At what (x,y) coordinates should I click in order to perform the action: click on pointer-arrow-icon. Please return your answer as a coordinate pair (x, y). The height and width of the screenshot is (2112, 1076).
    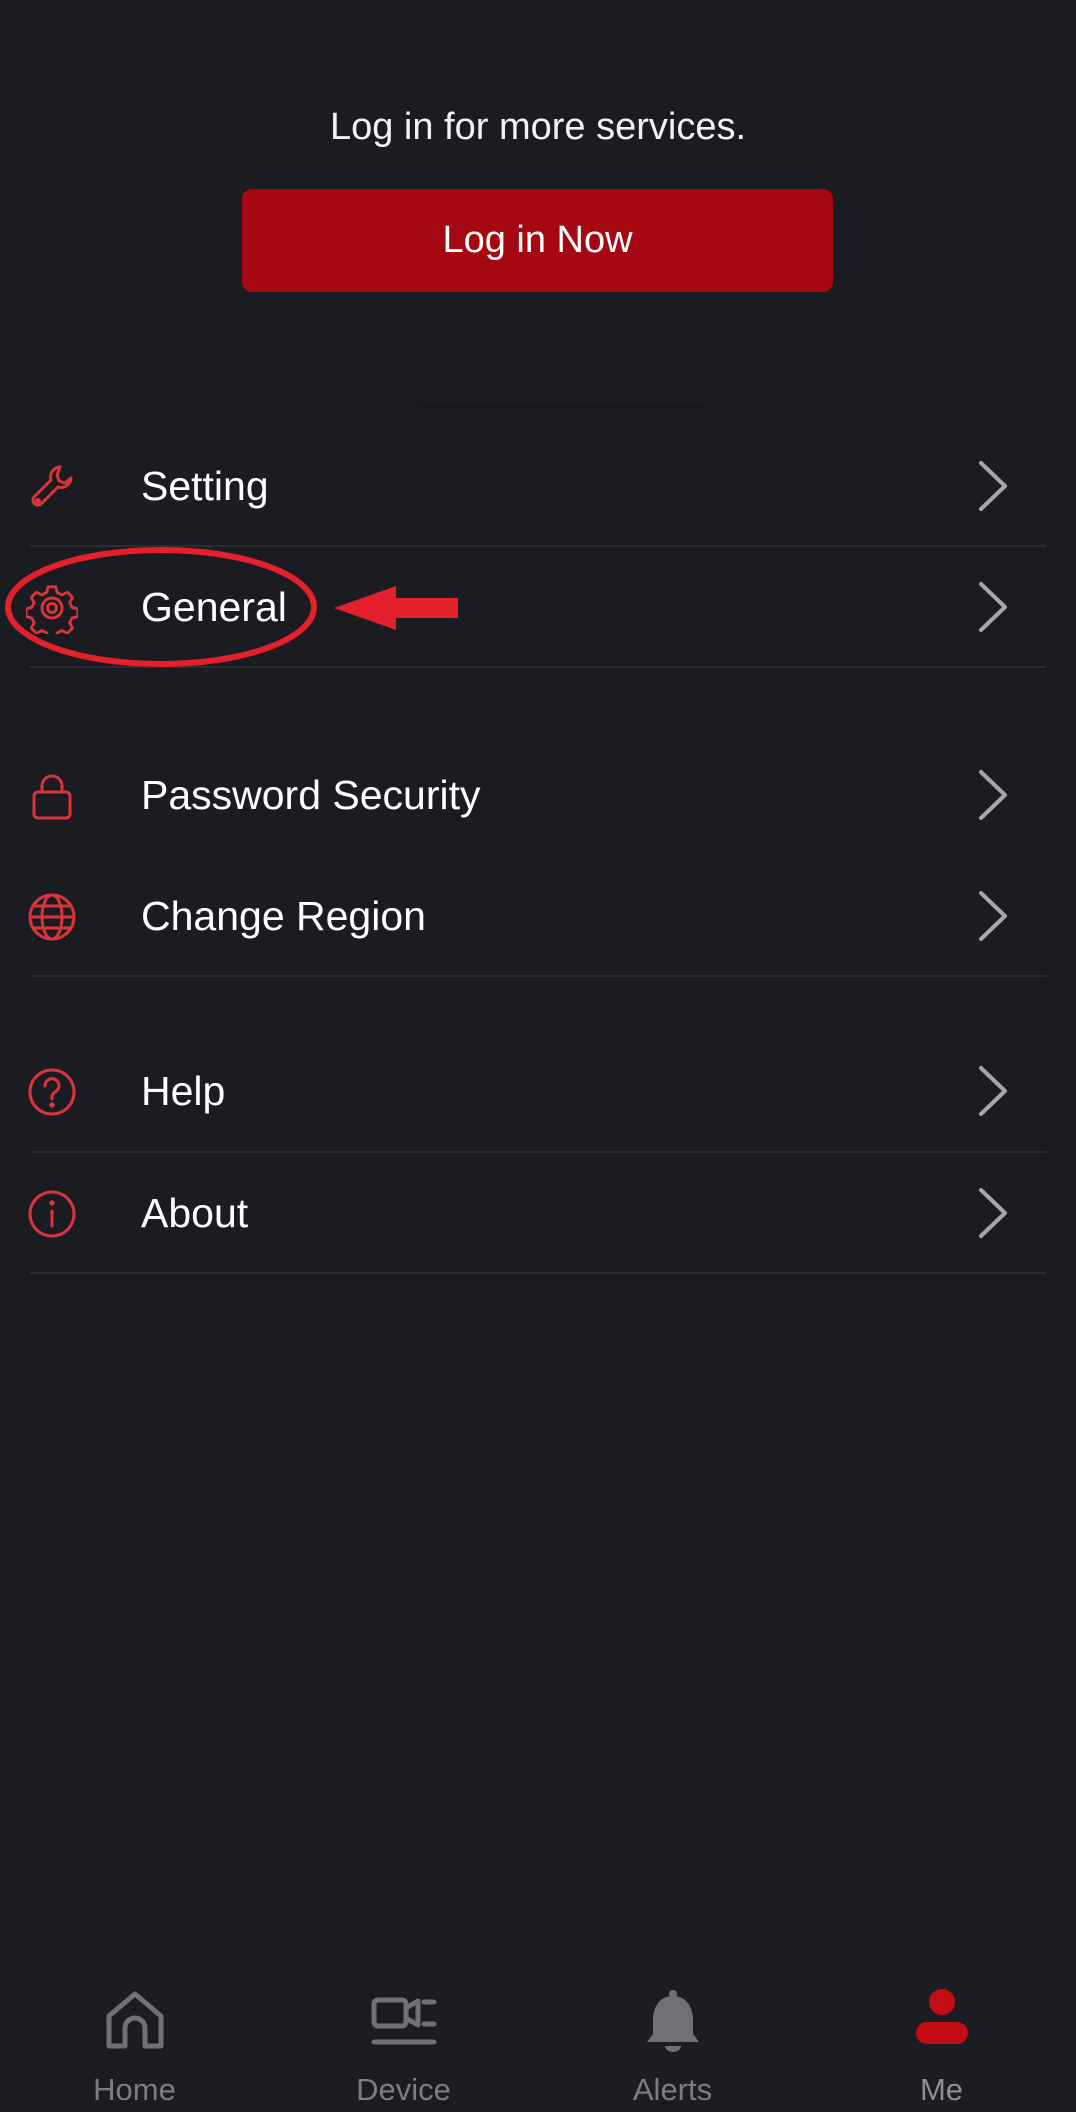
    Looking at the image, I should click on (396, 608).